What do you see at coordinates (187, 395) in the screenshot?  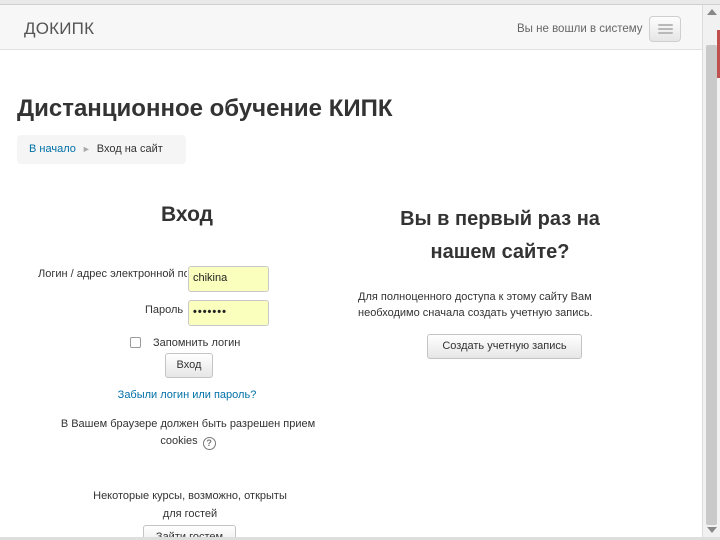 I see `forgot-password-link: Забыли логин или пароль?` at bounding box center [187, 395].